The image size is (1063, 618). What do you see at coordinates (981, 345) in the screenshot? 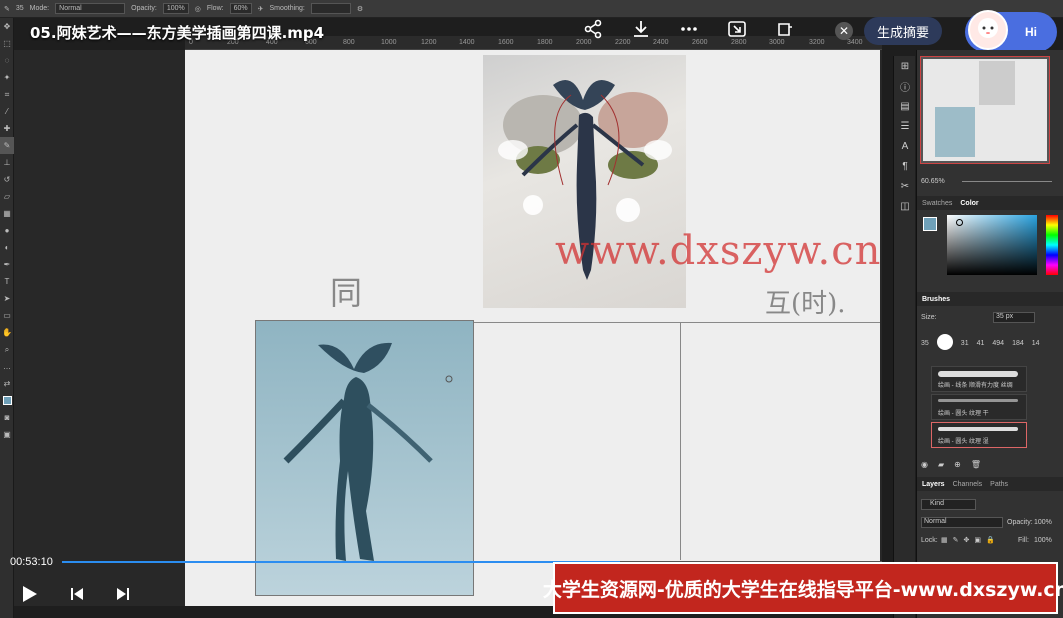
I see `brush-tip: 41` at bounding box center [981, 345].